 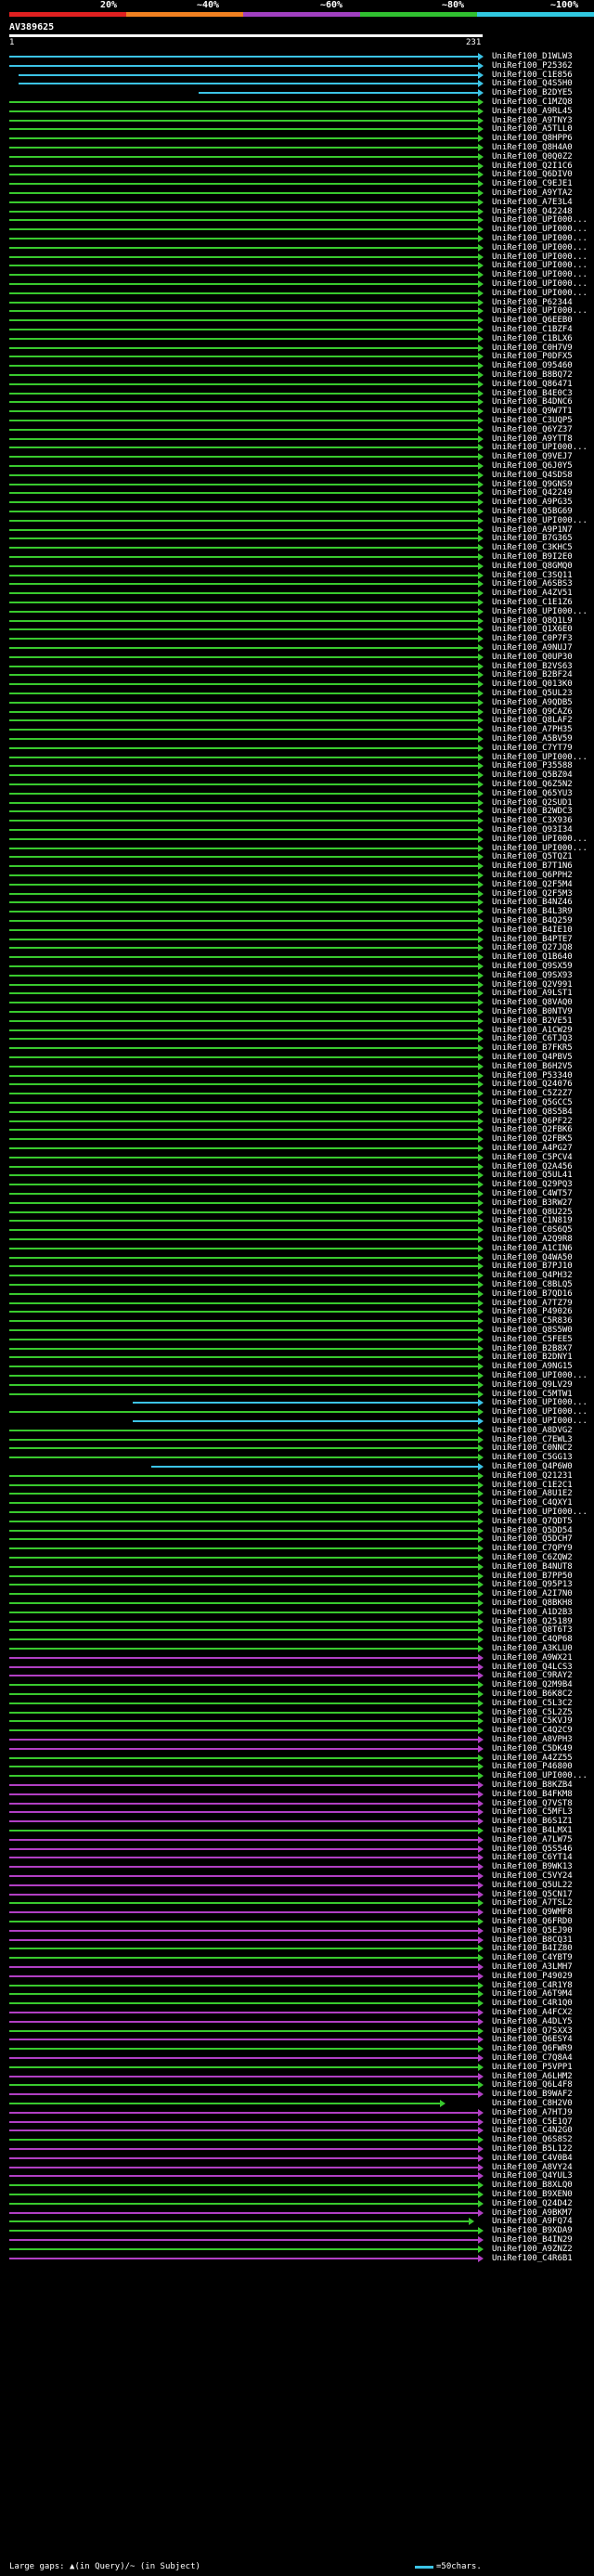 I want to click on hit-label: UniRef100_C4R6B1, so click(x=532, y=2258).